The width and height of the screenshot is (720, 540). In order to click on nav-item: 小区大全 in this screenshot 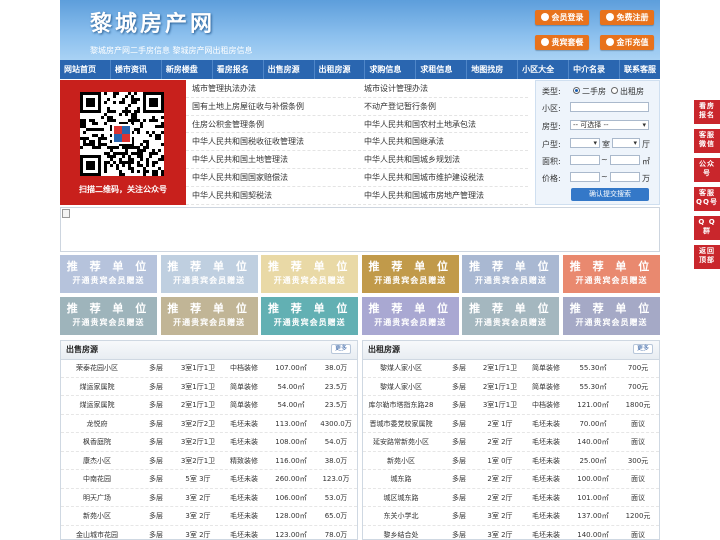, I will do `click(537, 69)`.